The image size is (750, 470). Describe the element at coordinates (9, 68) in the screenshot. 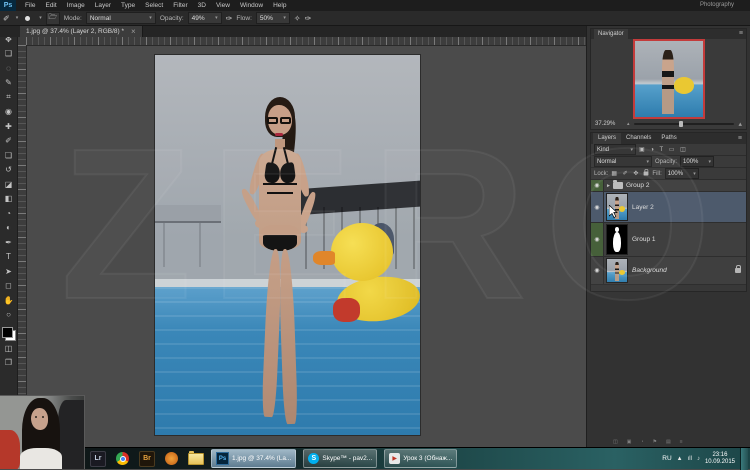

I see `tool-lasso: ◌` at that location.